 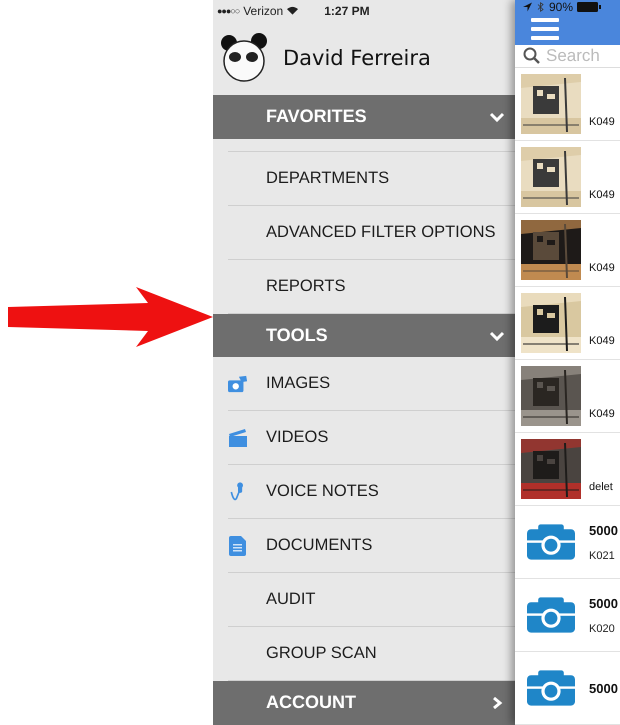 I want to click on section-header: ACCOUNT, so click(x=364, y=703).